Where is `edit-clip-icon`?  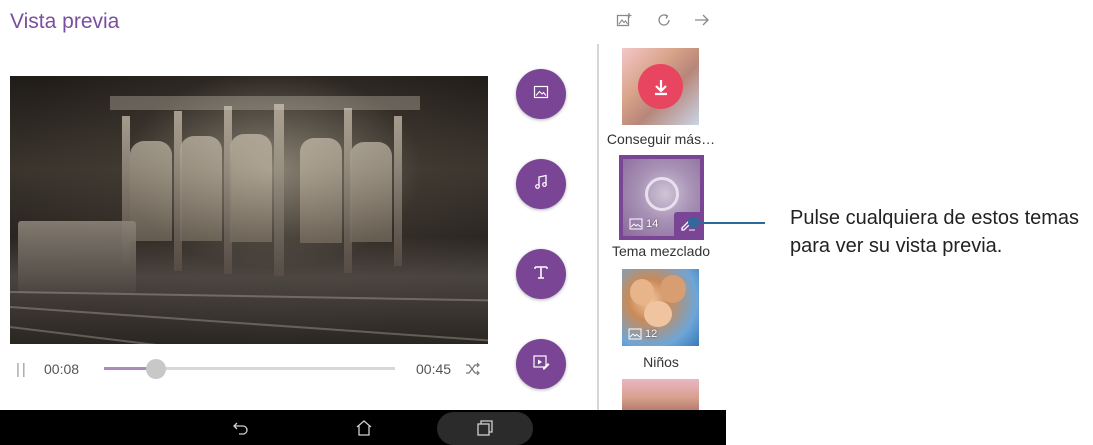 edit-clip-icon is located at coordinates (541, 364).